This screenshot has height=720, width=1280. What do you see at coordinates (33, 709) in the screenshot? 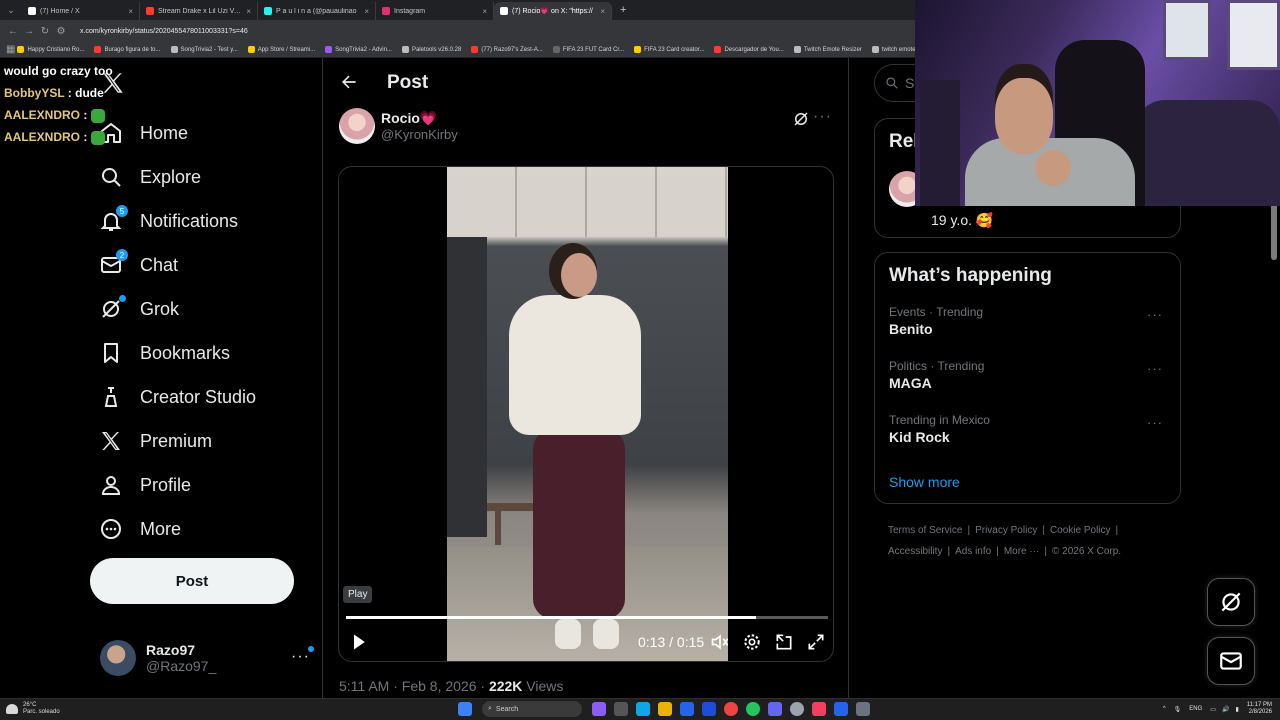
I see `weather-widget: 26°C Parc. soleado` at bounding box center [33, 709].